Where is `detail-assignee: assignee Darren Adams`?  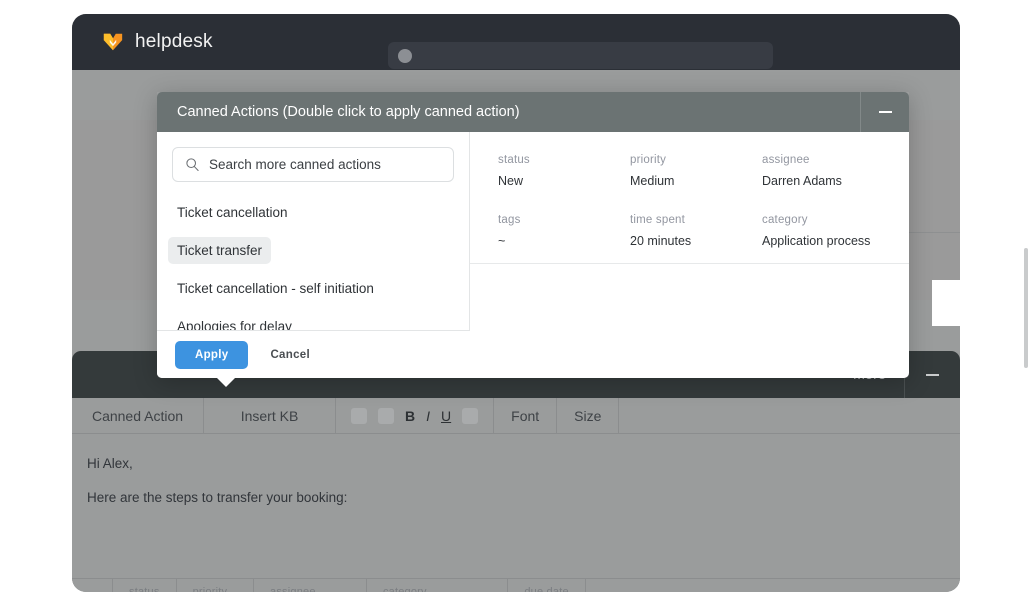
detail-assignee: assignee Darren Adams is located at coordinates (828, 171).